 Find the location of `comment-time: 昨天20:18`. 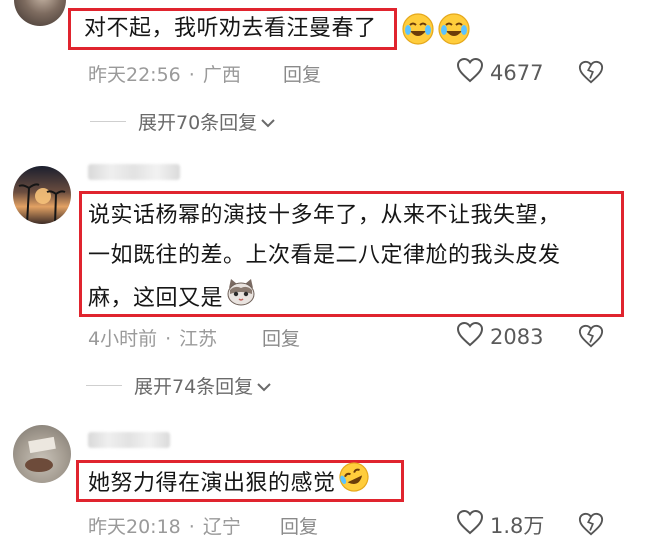

comment-time: 昨天20:18 is located at coordinates (134, 527).